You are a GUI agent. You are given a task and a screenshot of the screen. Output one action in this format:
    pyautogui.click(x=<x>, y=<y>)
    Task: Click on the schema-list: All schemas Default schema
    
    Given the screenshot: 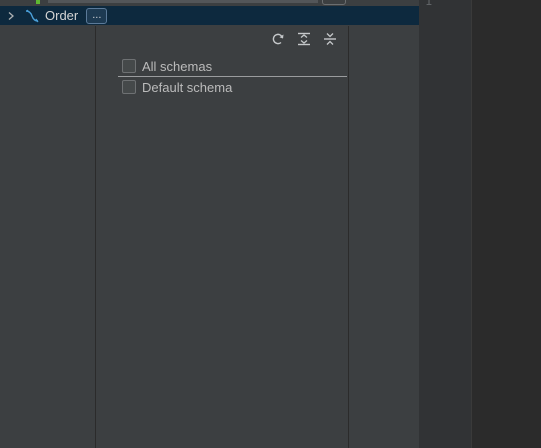 What is the action you would take?
    pyautogui.click(x=232, y=76)
    